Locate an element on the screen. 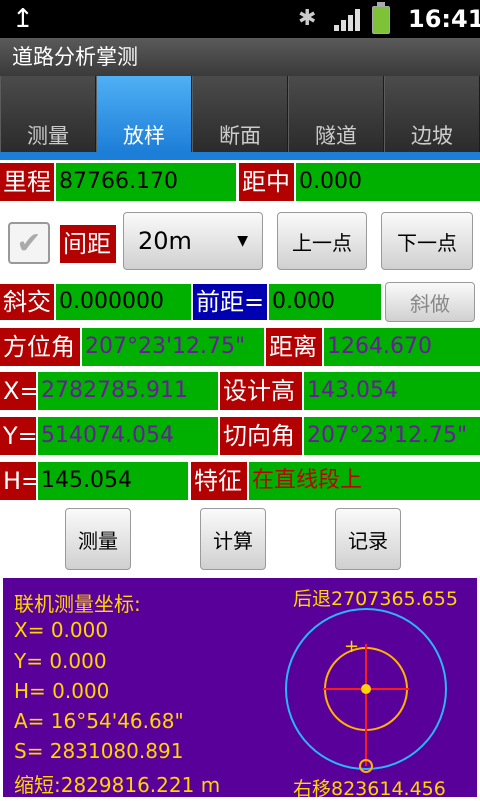 Image resolution: width=480 pixels, height=801 pixels. tab-slope: 边坡 is located at coordinates (432, 114).